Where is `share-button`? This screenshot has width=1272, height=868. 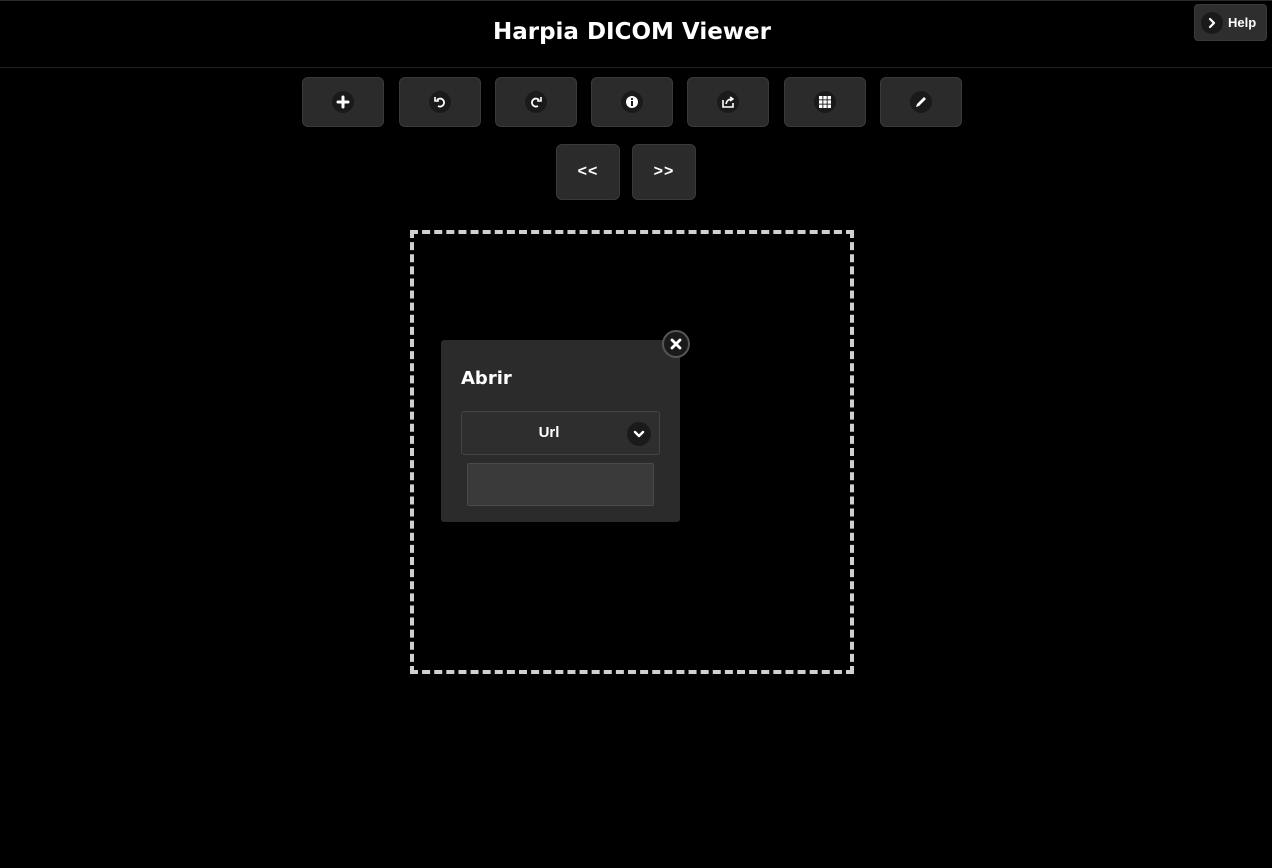 share-button is located at coordinates (728, 102).